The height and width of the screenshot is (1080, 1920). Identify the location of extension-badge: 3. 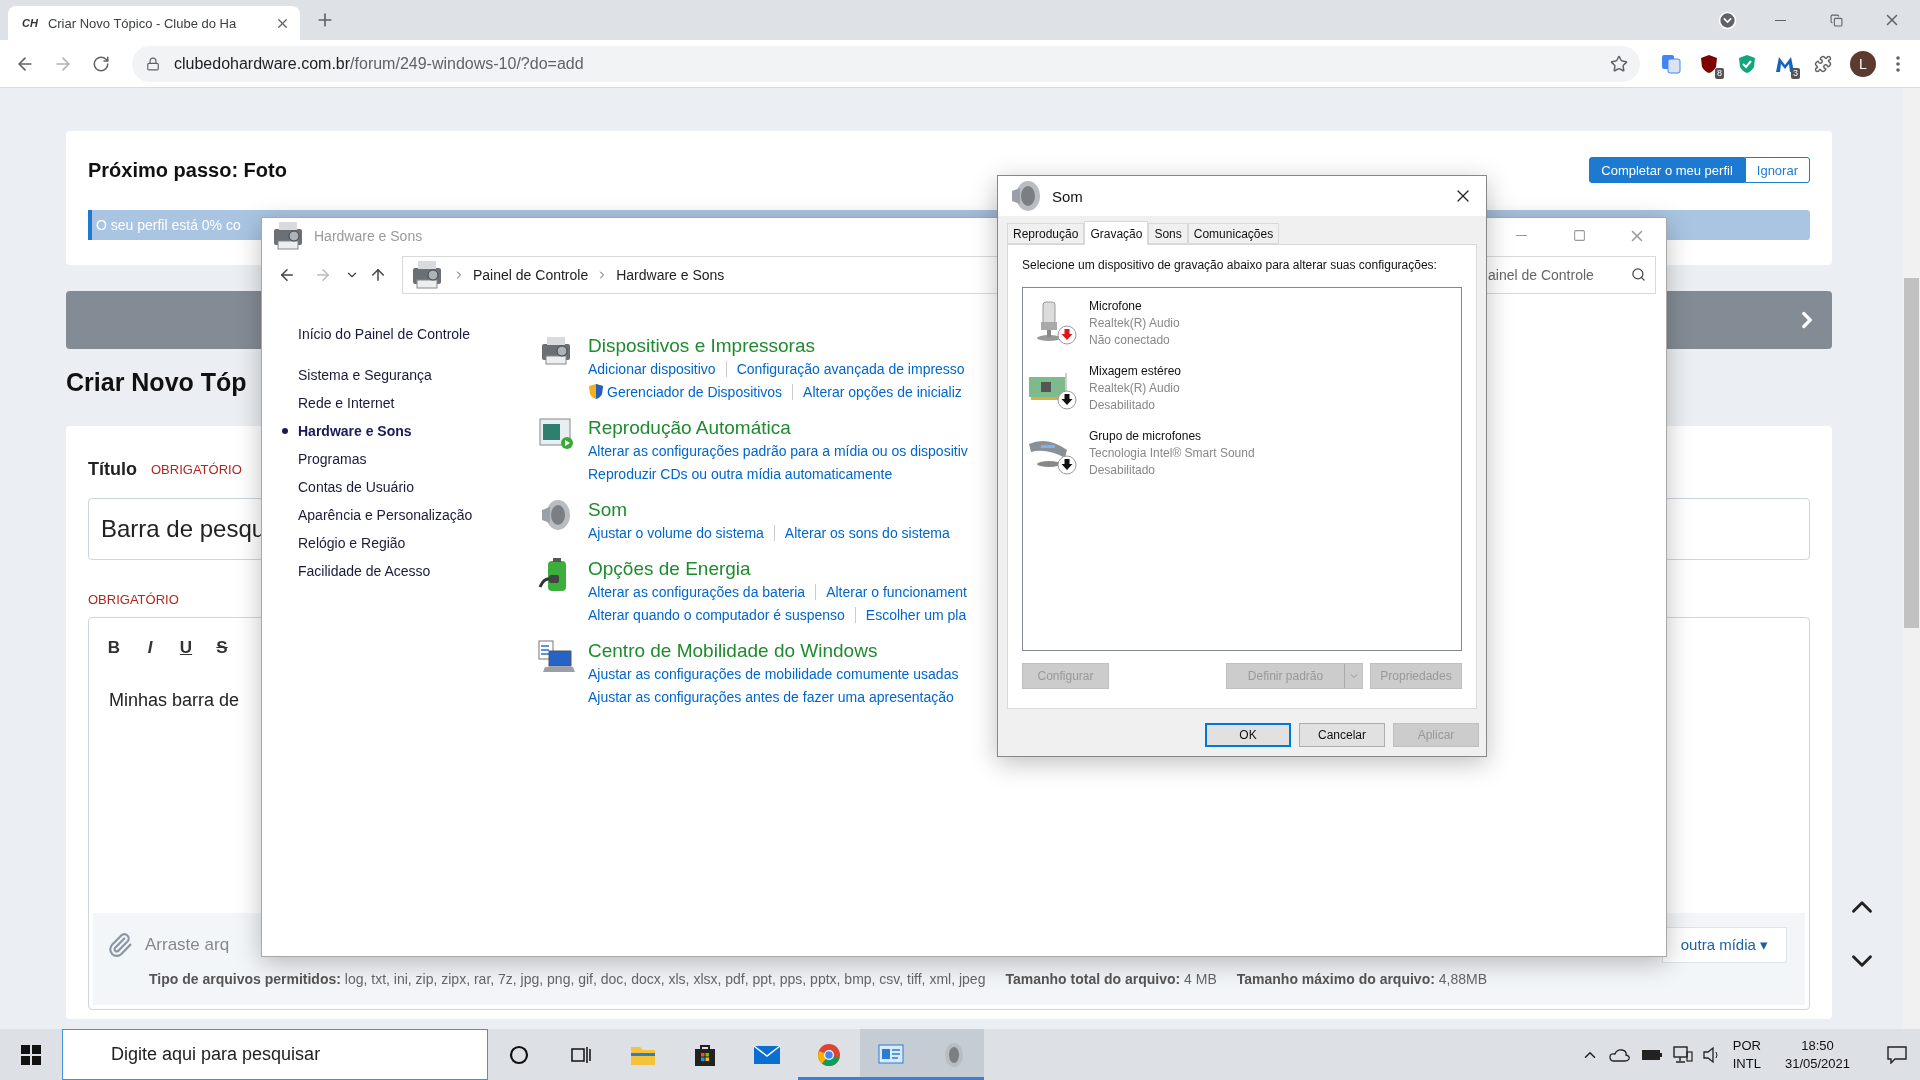
(1795, 73).